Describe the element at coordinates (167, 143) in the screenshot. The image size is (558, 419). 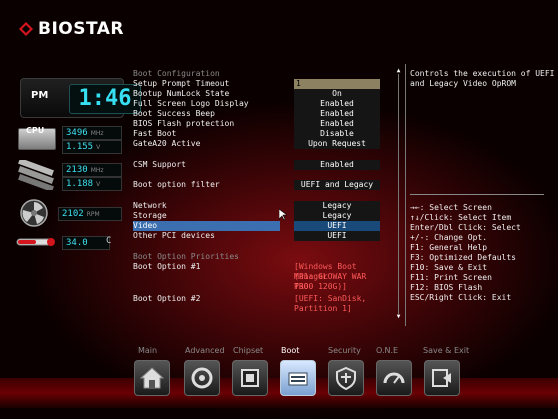
I see `gatea20-active-label: GateA20 Active` at that location.